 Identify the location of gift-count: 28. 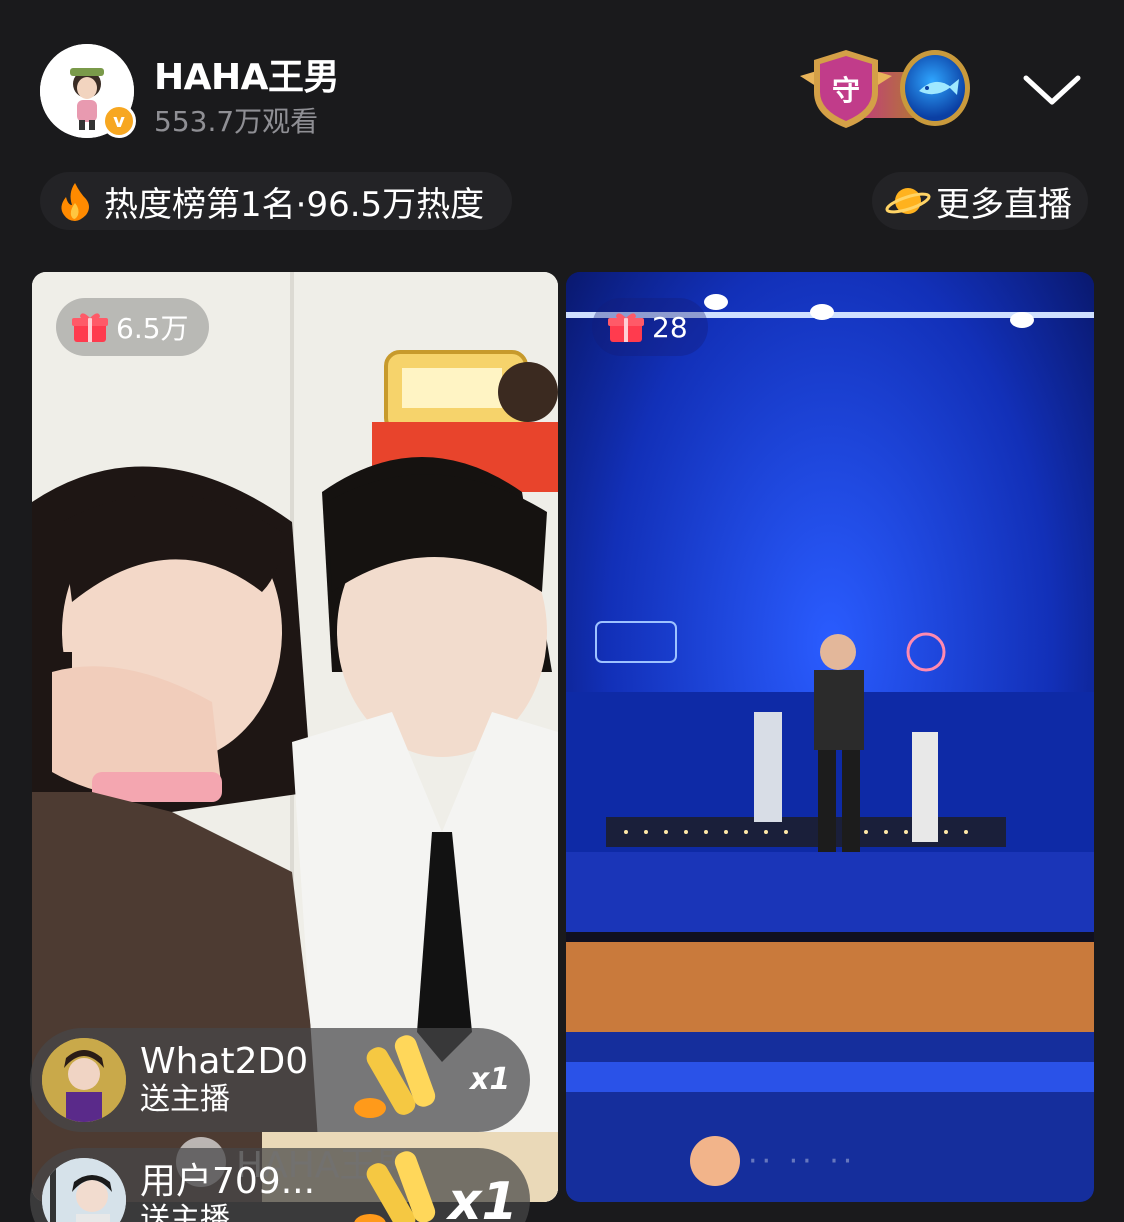
(670, 327).